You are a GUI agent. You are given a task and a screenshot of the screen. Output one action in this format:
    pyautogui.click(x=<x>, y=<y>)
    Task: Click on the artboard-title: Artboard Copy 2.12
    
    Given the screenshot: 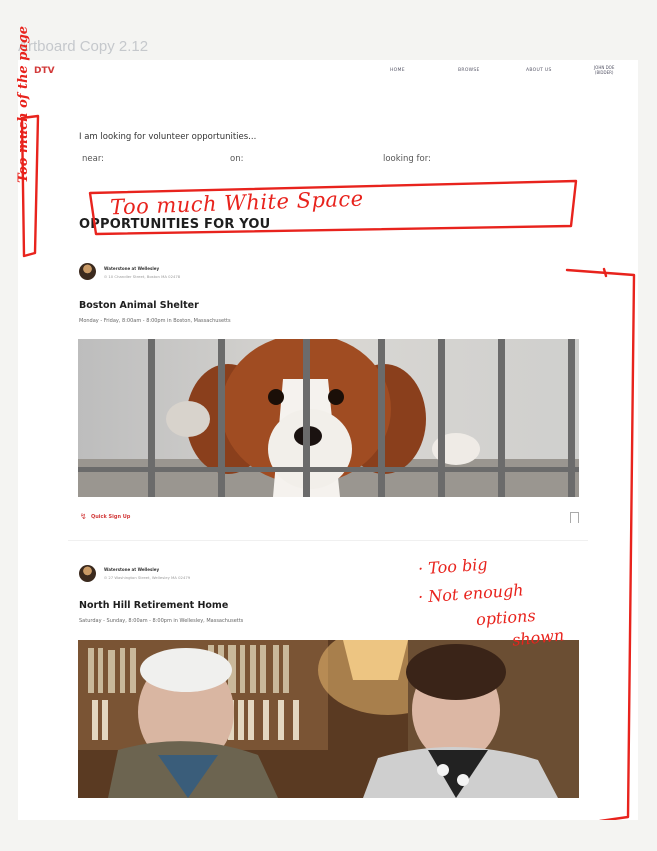 What is the action you would take?
    pyautogui.click(x=83, y=46)
    